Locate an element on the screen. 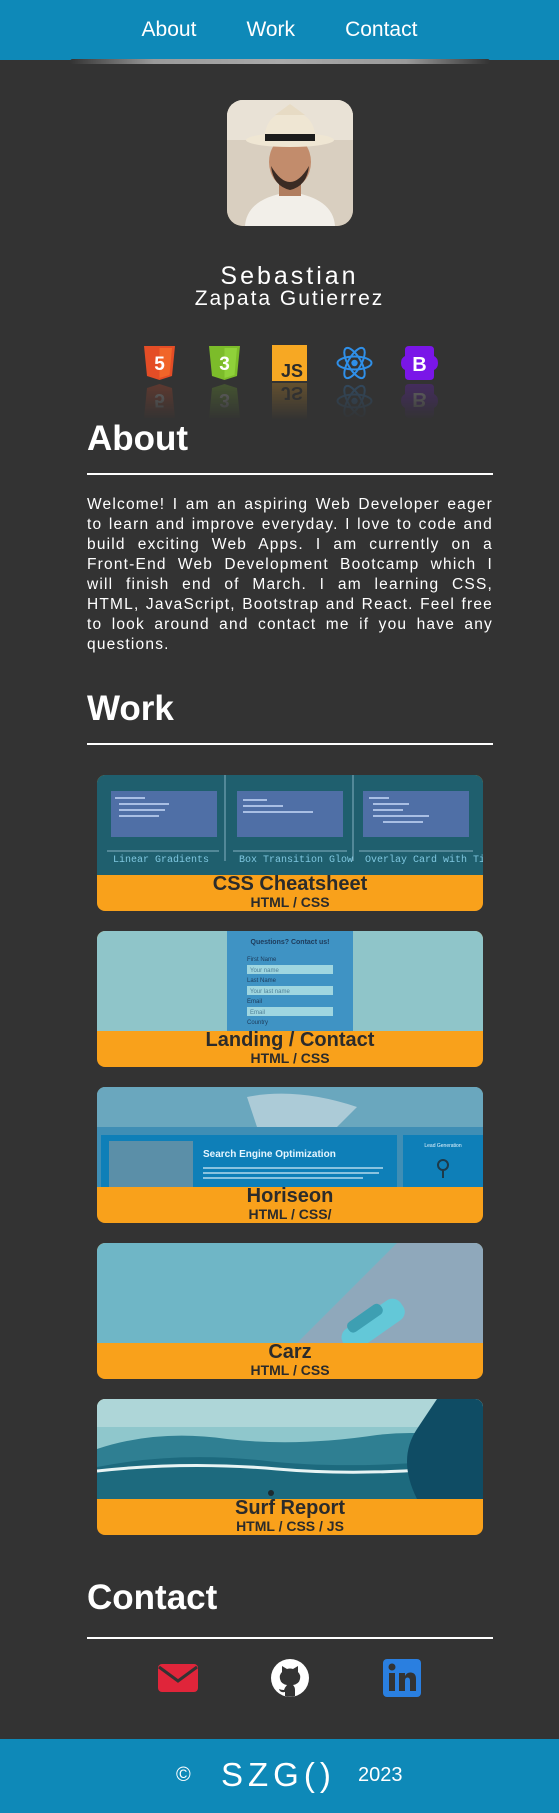 Image resolution: width=559 pixels, height=1813 pixels. landing-field-label: Last Name is located at coordinates (262, 981).